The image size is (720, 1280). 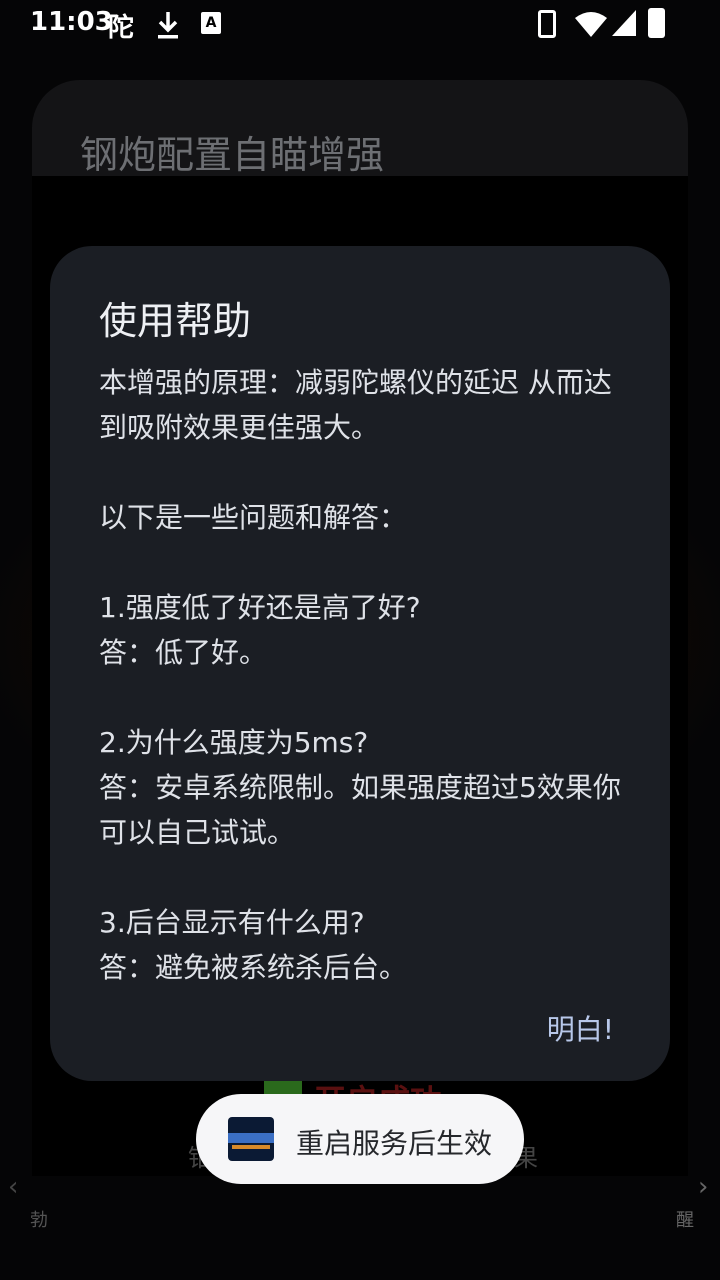 I want to click on dialog-line: 答：低了好。, so click(x=183, y=652).